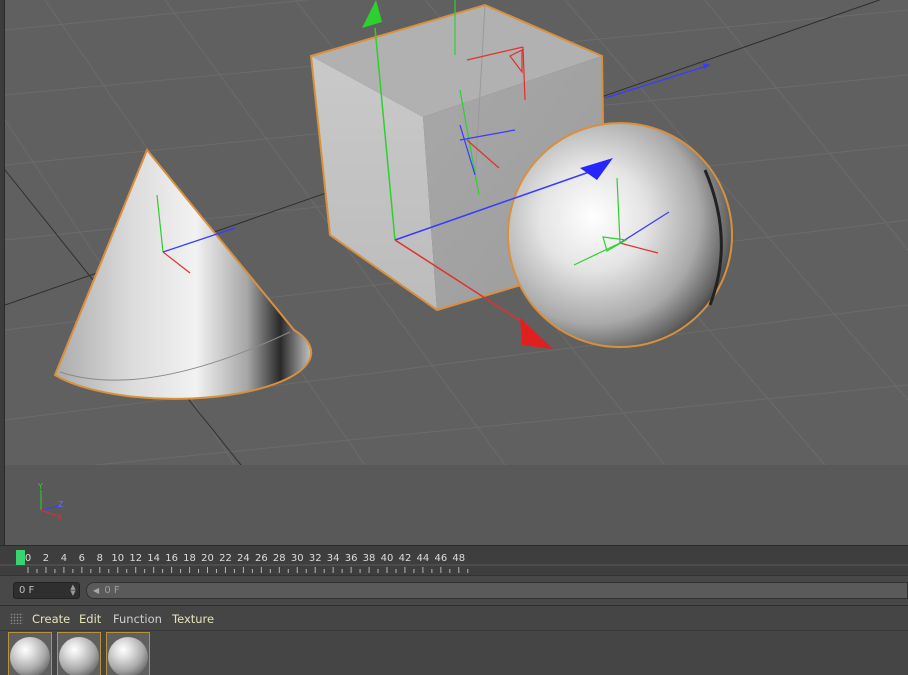 The width and height of the screenshot is (908, 675). Describe the element at coordinates (369, 558) in the screenshot. I see `timeline-tick-label: 38` at that location.